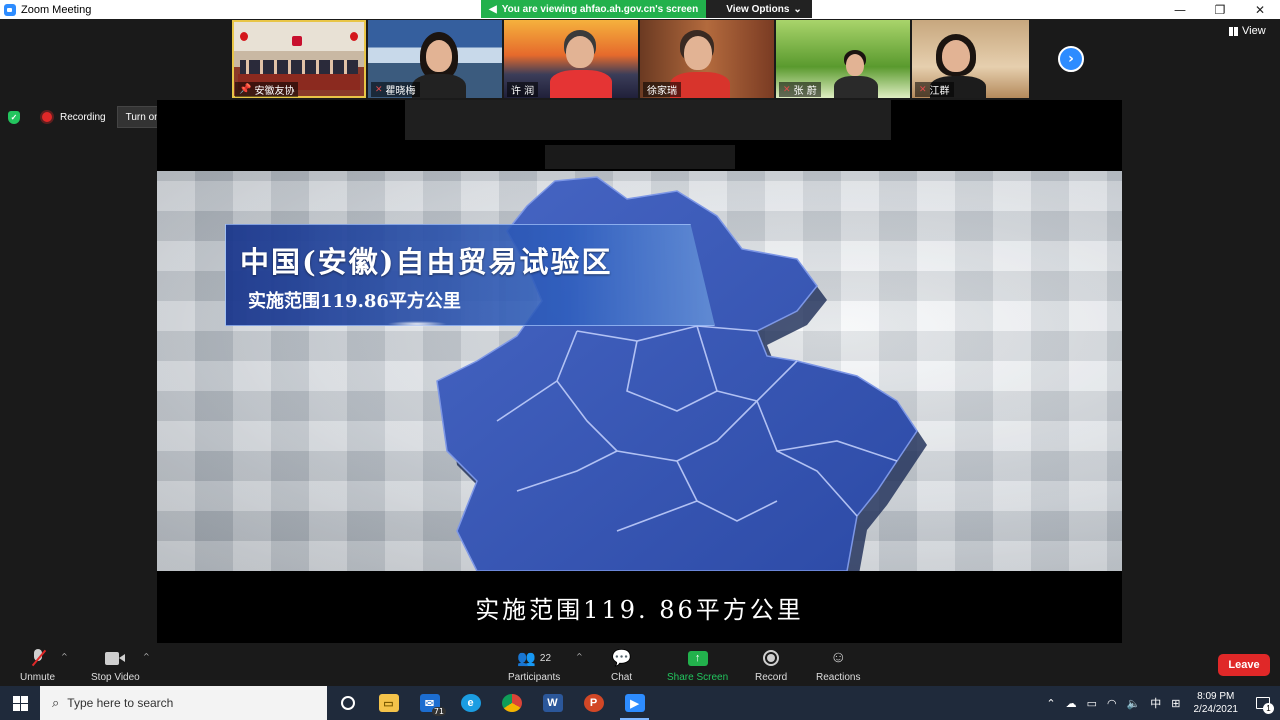 Image resolution: width=1280 pixels, height=720 pixels. I want to click on ime-indicator: 中, so click(1155, 703).